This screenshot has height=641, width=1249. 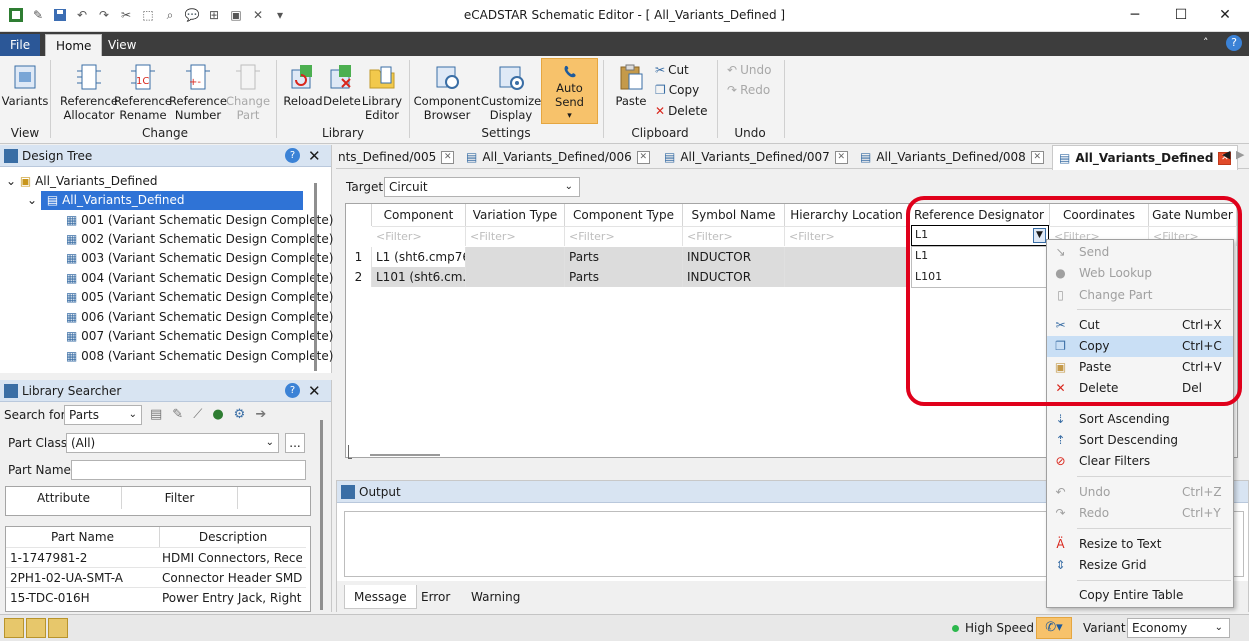 What do you see at coordinates (1140, 367) in the screenshot?
I see `menu-item-paste: ▣ Paste Ctrl+V` at bounding box center [1140, 367].